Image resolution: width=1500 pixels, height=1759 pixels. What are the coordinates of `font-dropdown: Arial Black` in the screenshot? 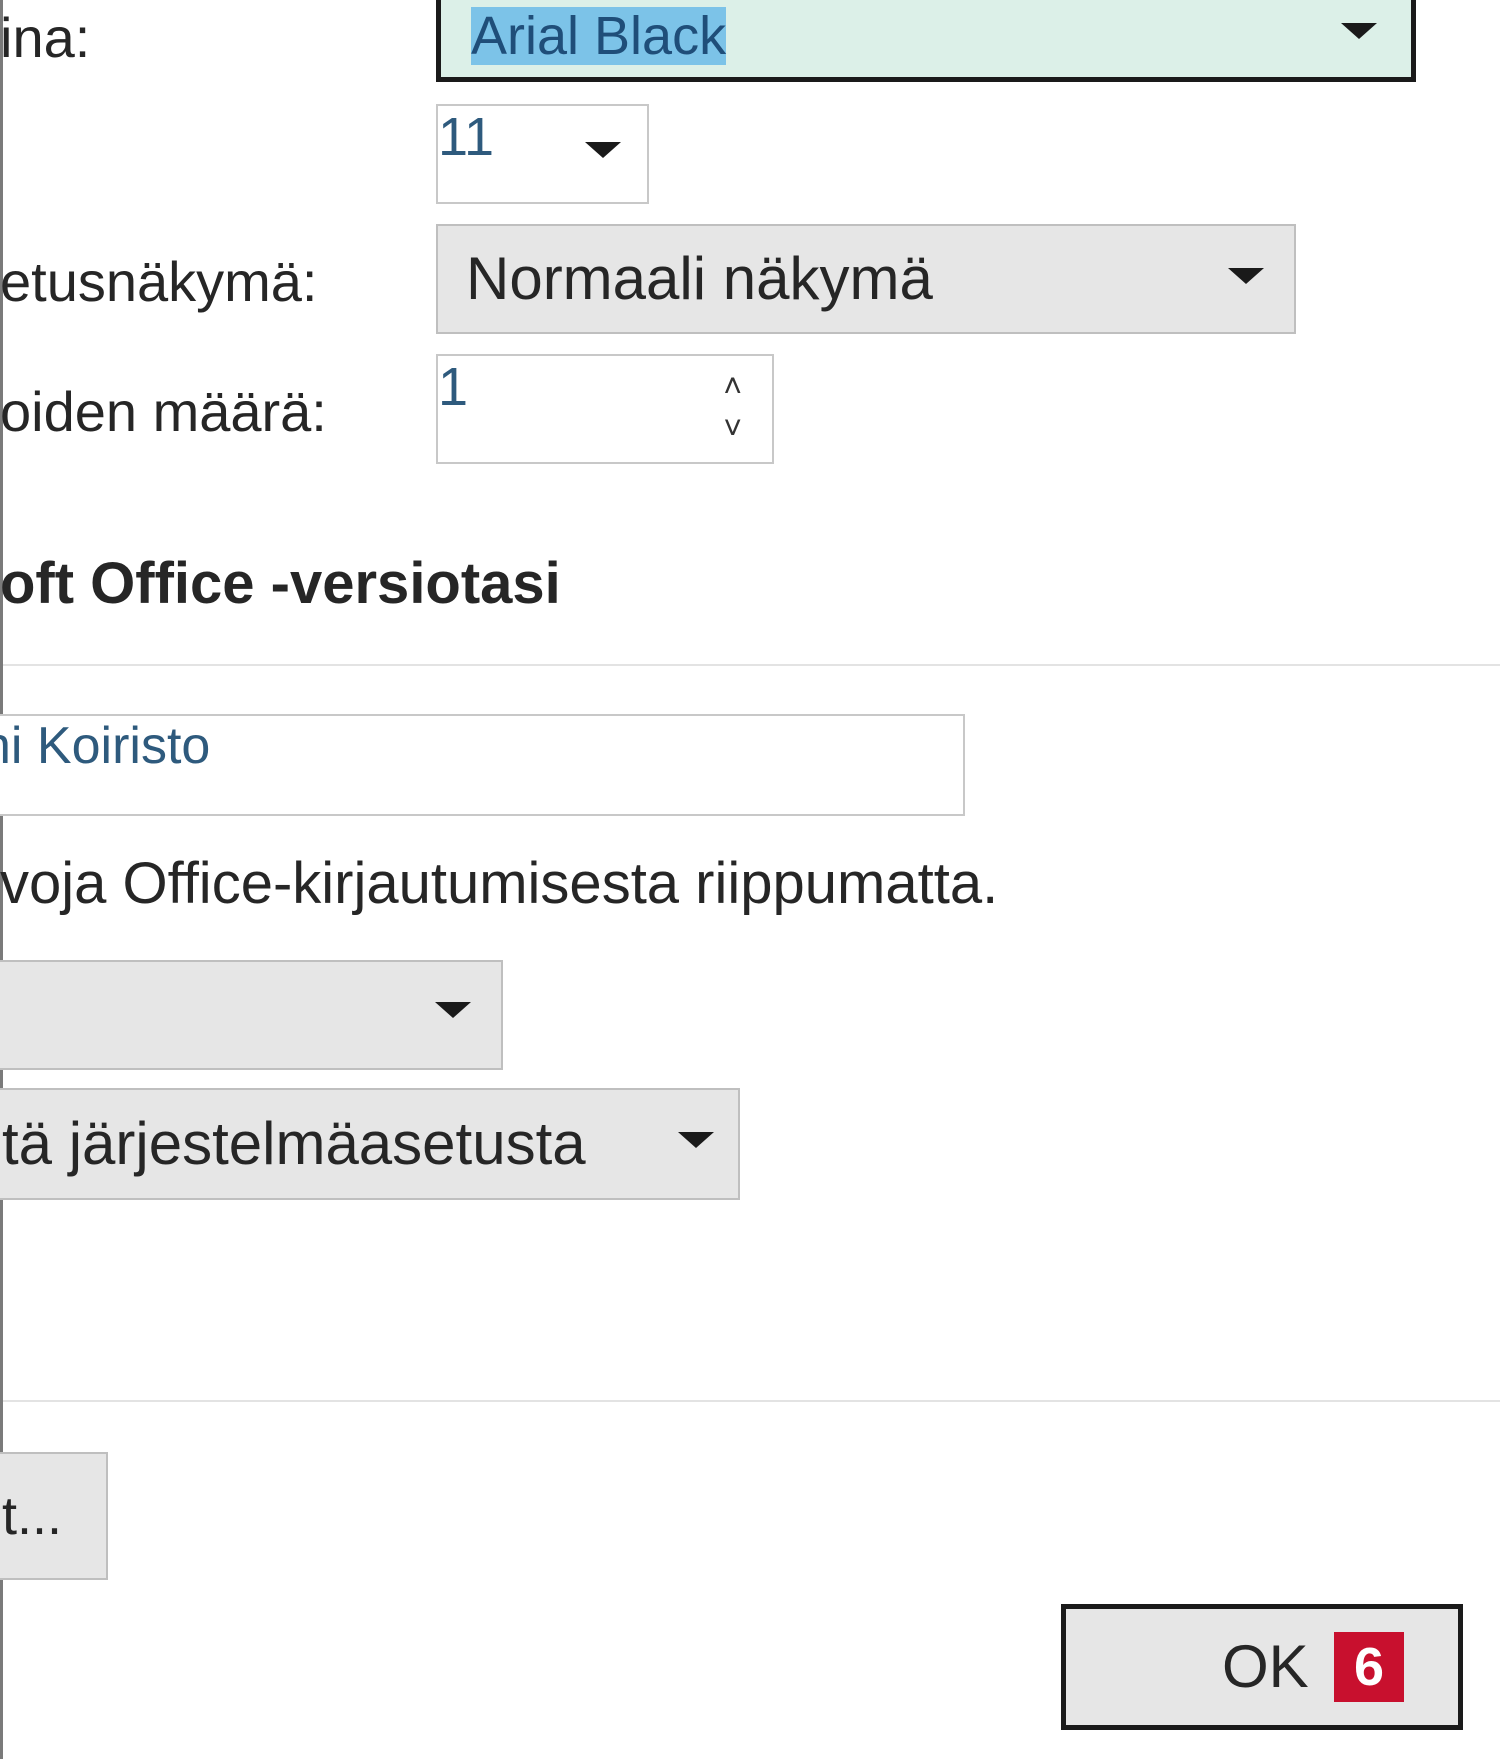 It's located at (926, 41).